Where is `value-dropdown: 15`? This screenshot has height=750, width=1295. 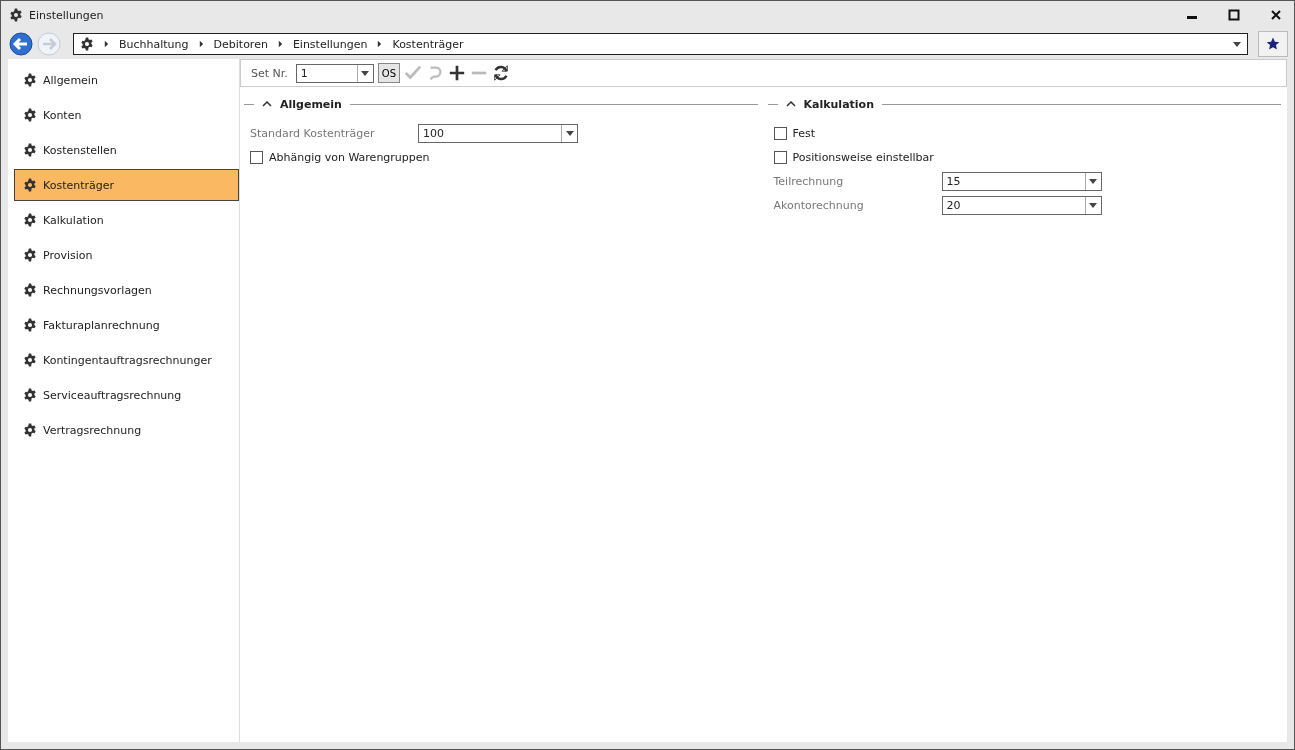
value-dropdown: 15 is located at coordinates (1021, 181).